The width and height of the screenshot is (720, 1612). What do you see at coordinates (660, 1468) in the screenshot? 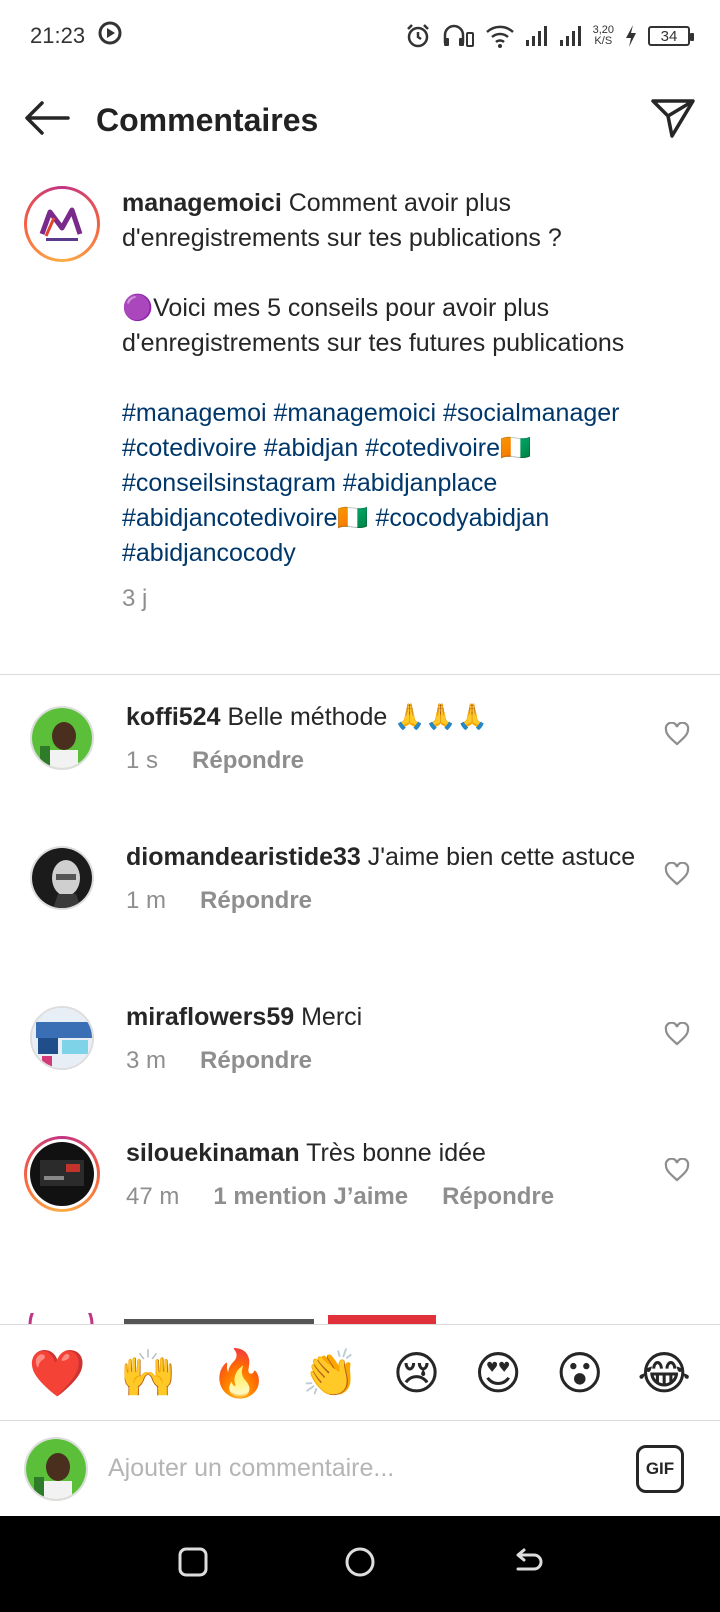
I see `gif-button: GIF` at bounding box center [660, 1468].